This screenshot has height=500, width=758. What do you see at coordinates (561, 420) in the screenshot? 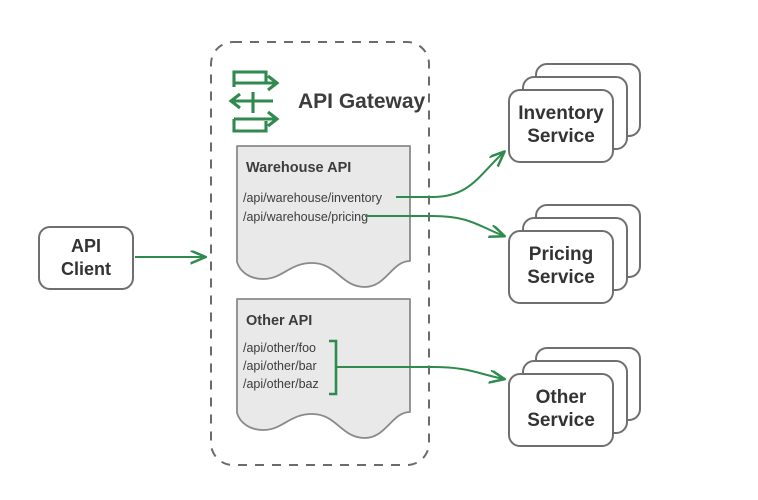
I see `service-other-label-line2: Service` at bounding box center [561, 420].